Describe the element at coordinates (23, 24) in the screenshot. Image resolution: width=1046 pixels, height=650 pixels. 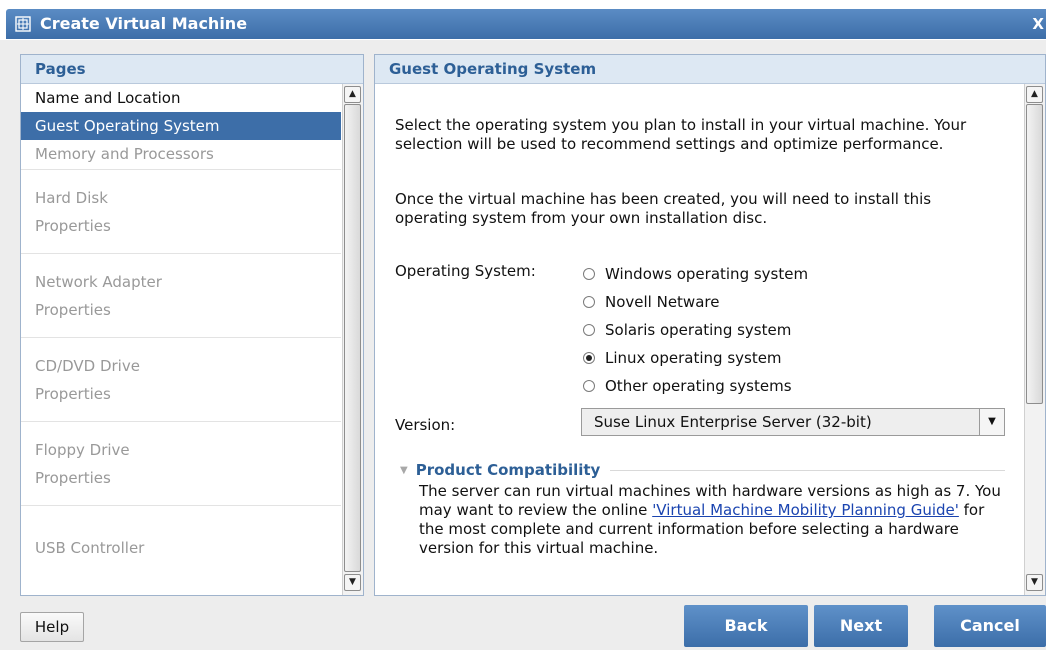
I see `vm-window-icon` at that location.